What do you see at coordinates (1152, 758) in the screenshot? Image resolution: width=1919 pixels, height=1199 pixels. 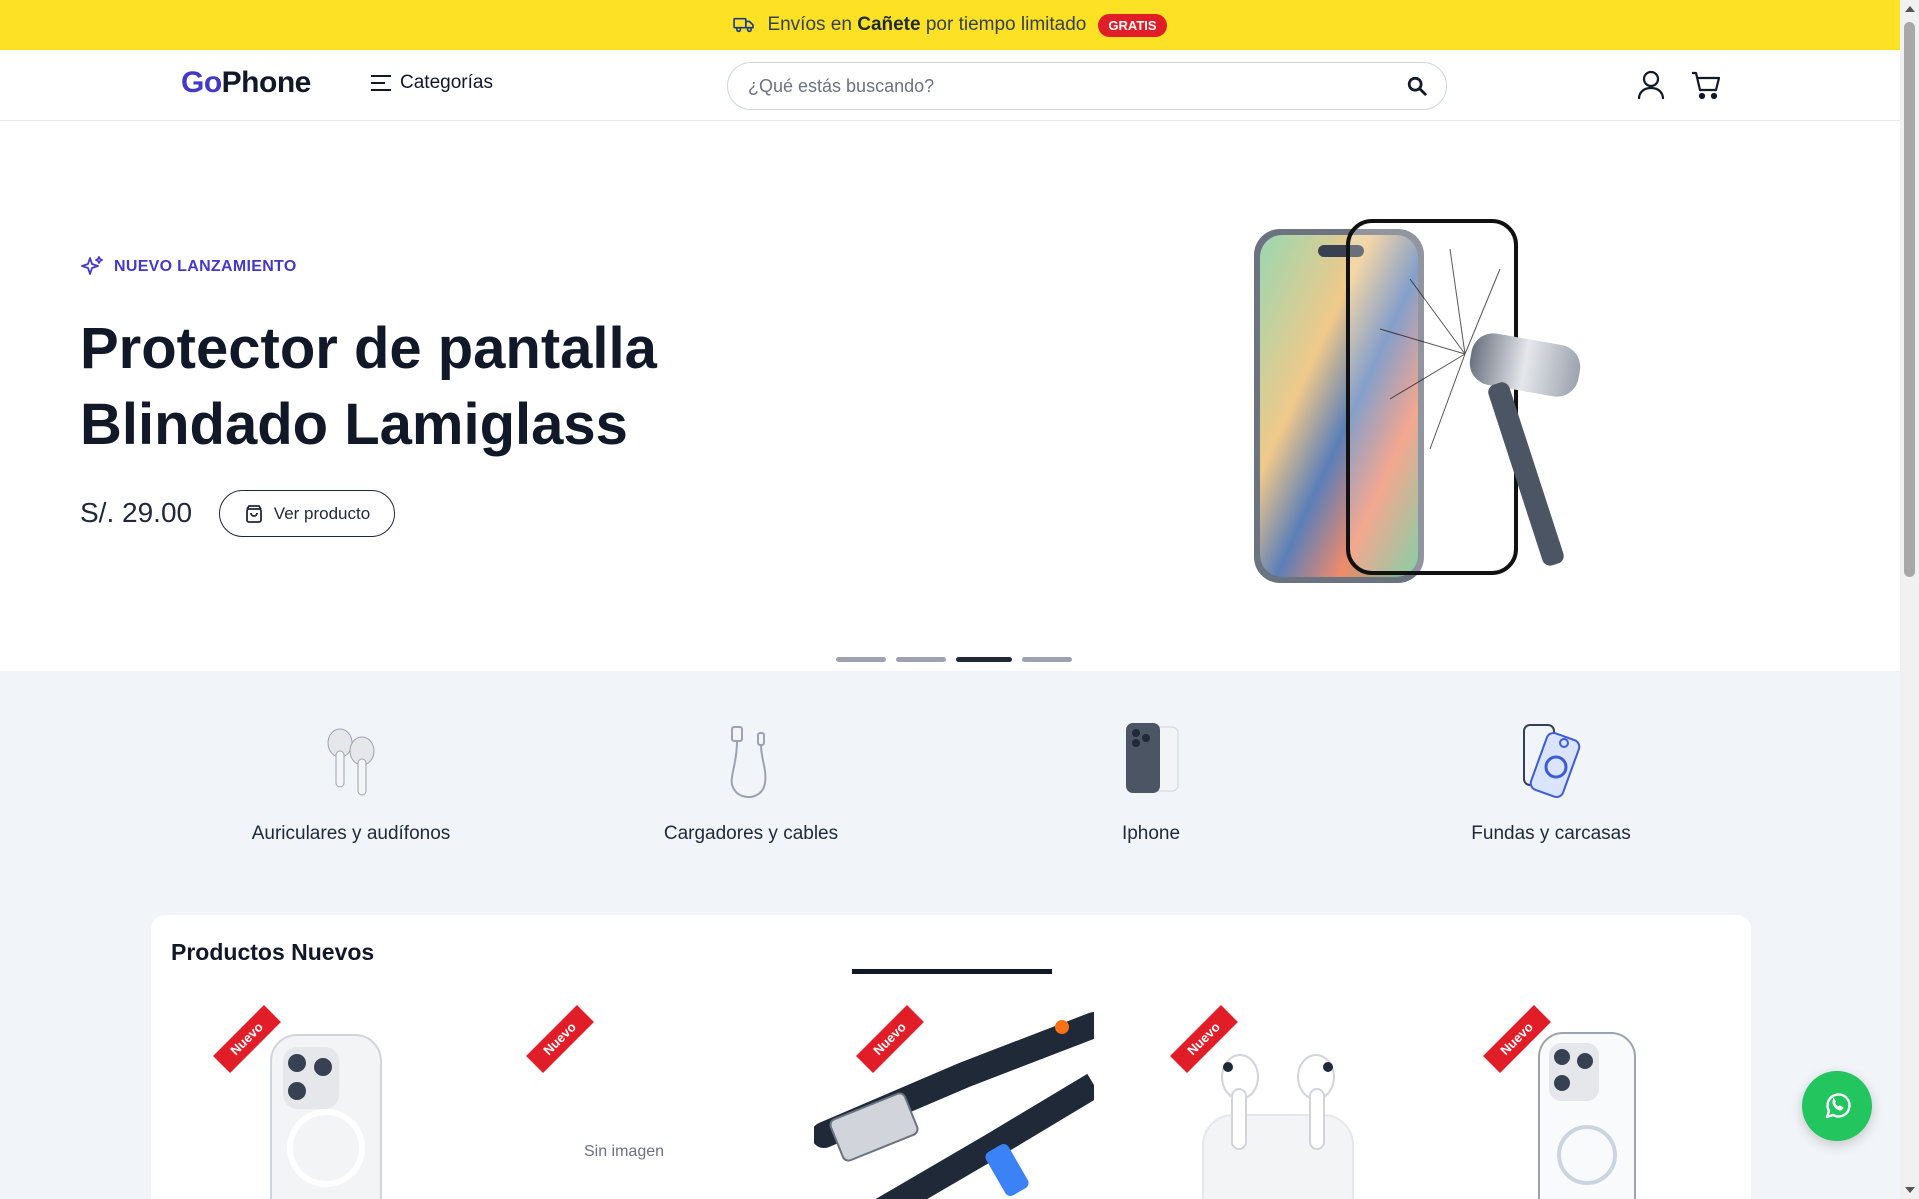 I see `iphone-icon` at bounding box center [1152, 758].